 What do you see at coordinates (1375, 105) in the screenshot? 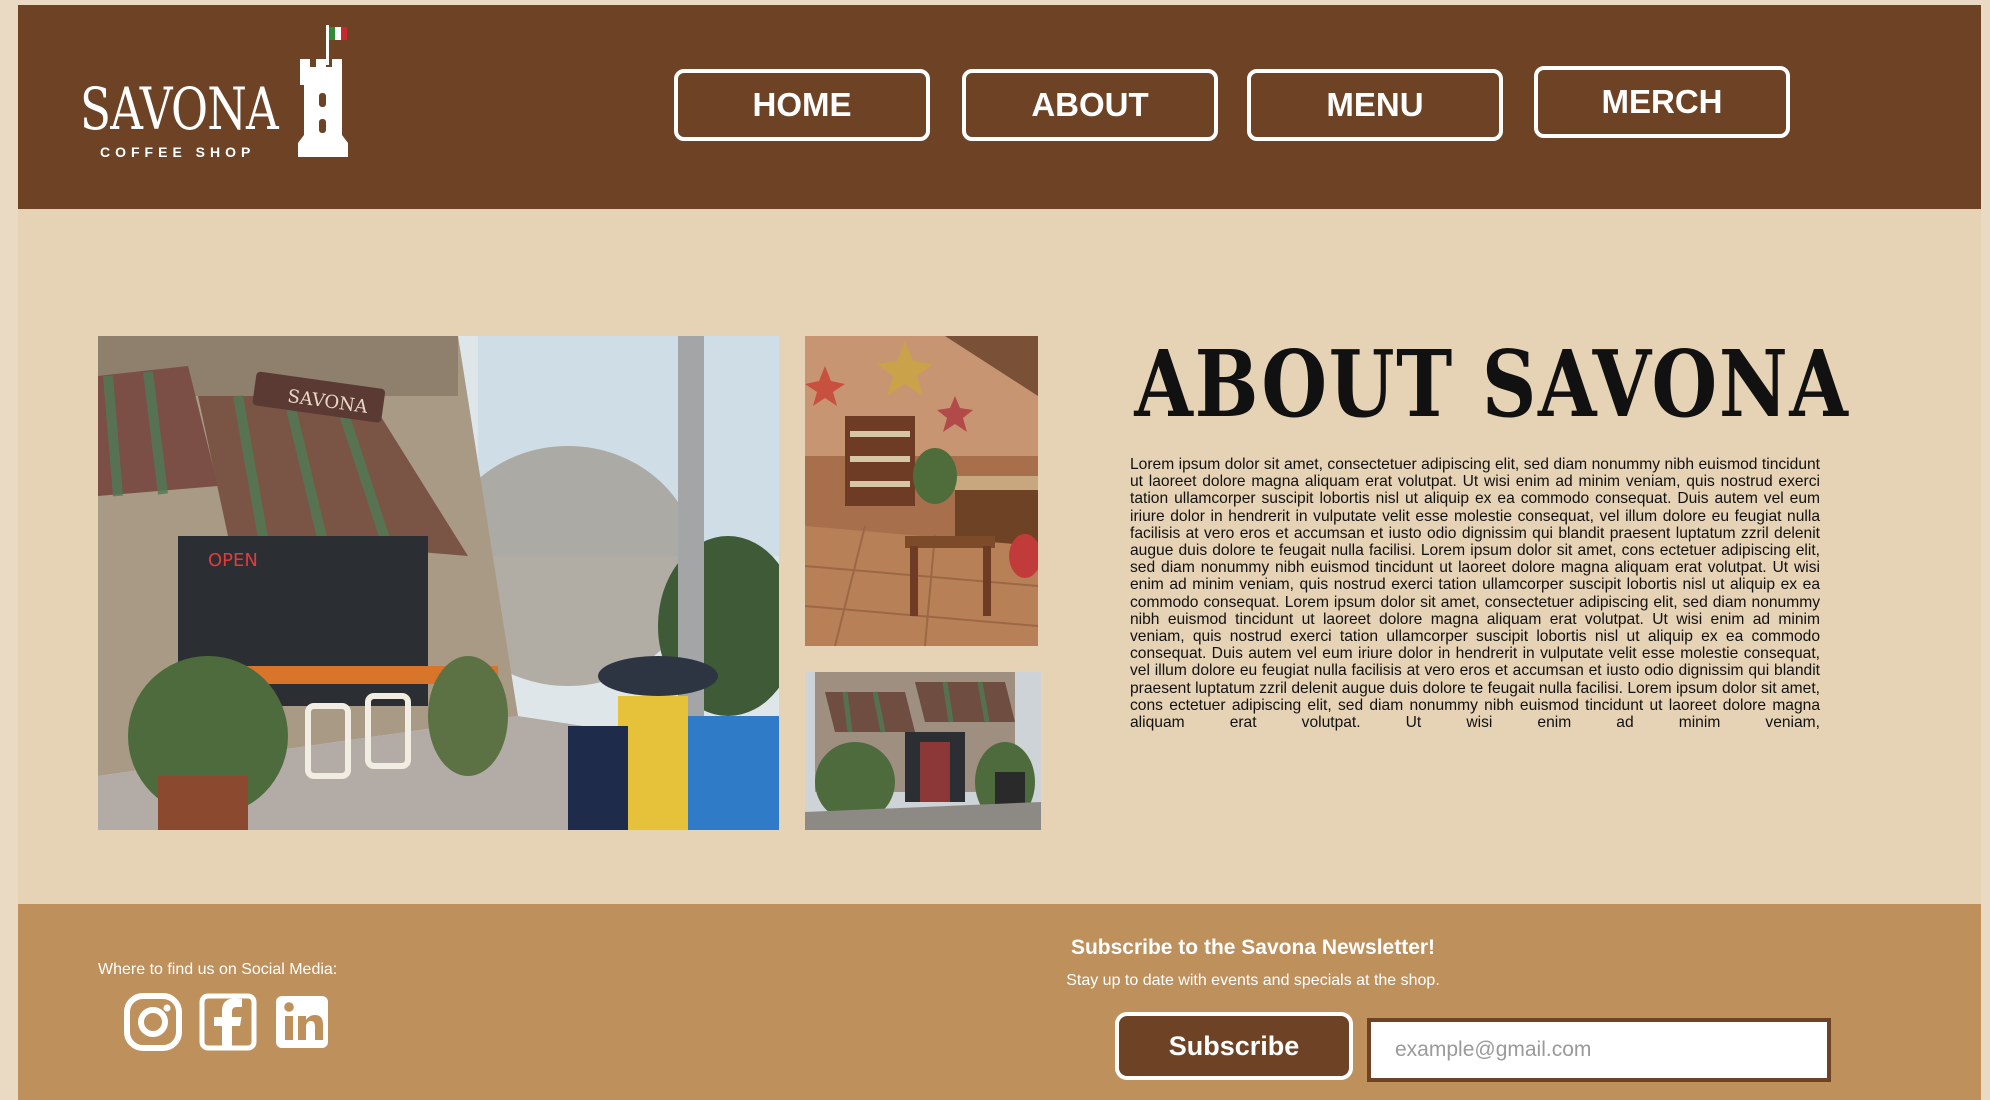
I see `nav-menu-button: MENU` at bounding box center [1375, 105].